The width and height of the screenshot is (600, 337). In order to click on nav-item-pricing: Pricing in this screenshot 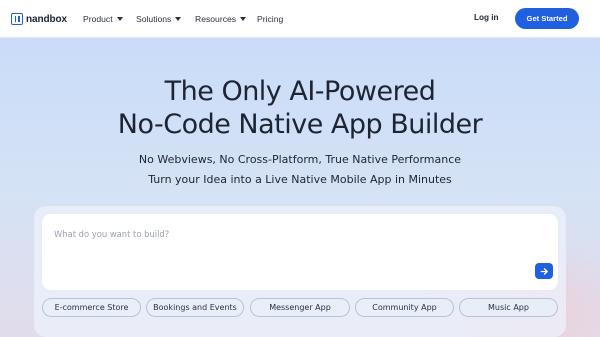, I will do `click(270, 19)`.